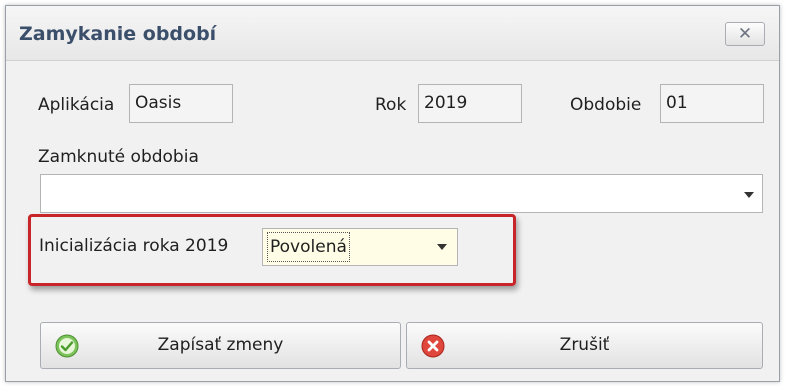 Image resolution: width=785 pixels, height=387 pixels. Describe the element at coordinates (470, 103) in the screenshot. I see `year-field: 2019` at that location.